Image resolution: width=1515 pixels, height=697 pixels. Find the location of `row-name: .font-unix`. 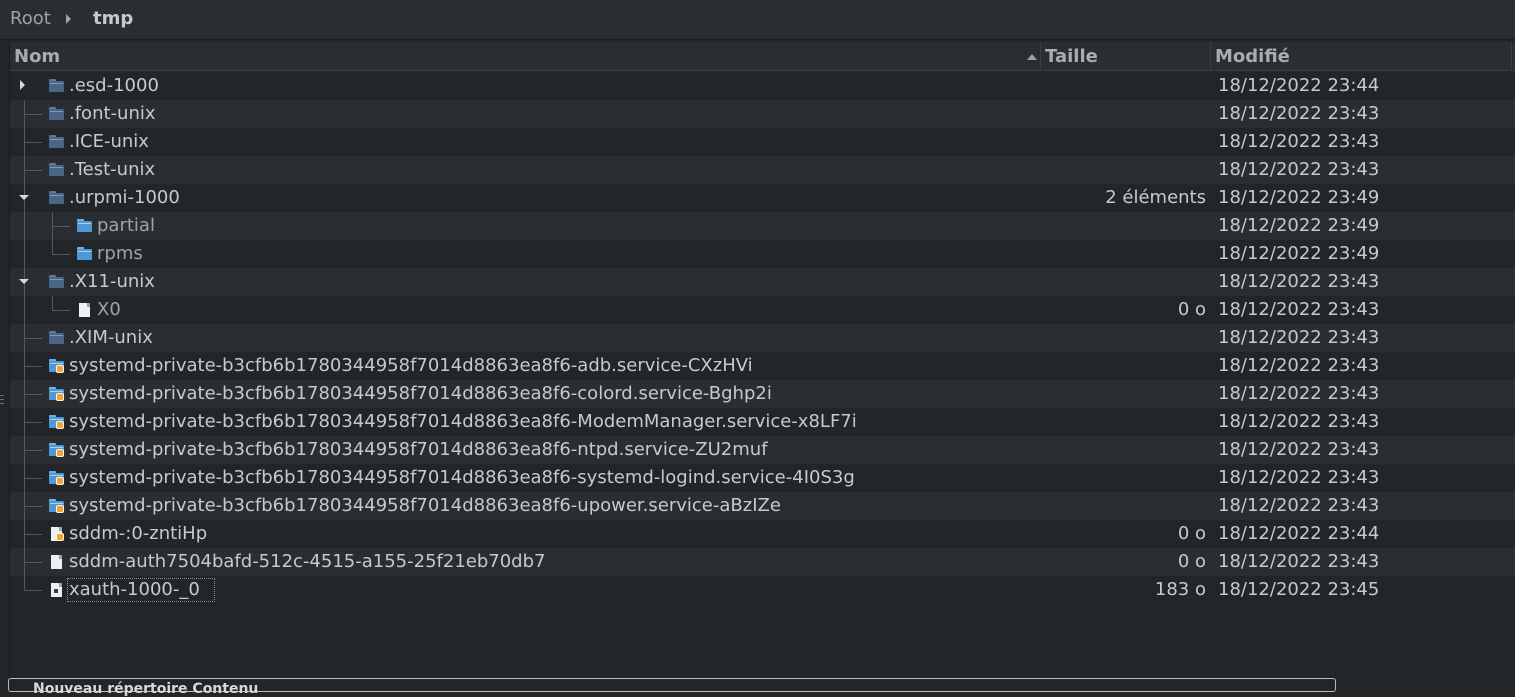

row-name: .font-unix is located at coordinates (112, 113).